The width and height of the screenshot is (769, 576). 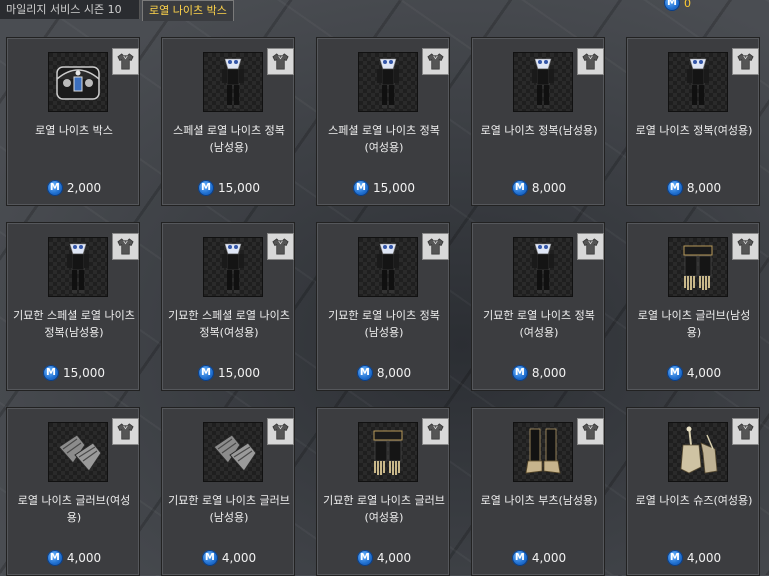 I want to click on item-name: 기묘한 스페셜 로열 나이츠 정복(남성용), so click(x=74, y=324).